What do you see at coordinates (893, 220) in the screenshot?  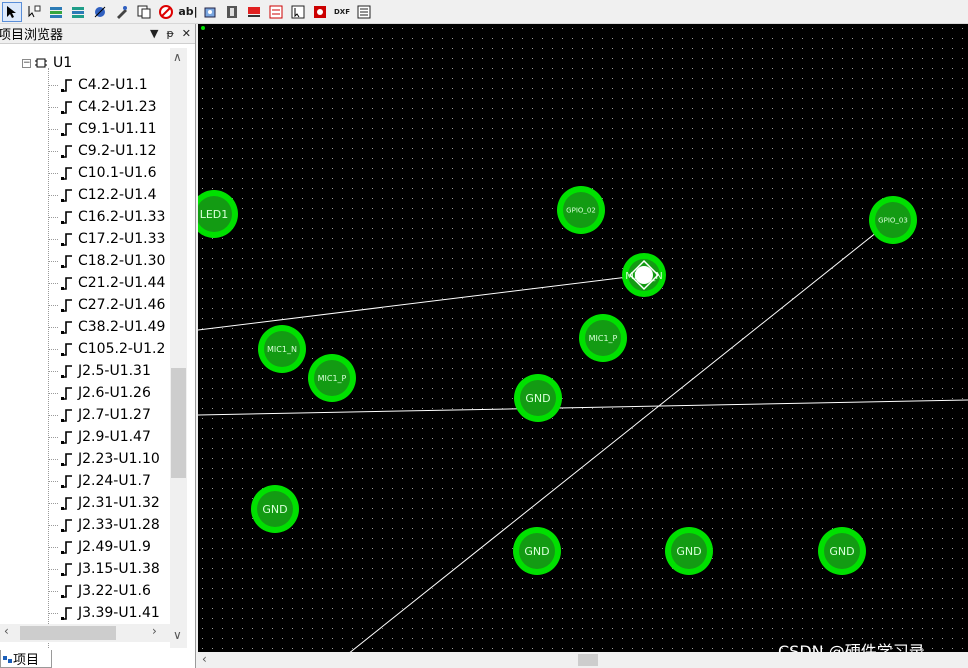 I see `pad: GPIO_03` at bounding box center [893, 220].